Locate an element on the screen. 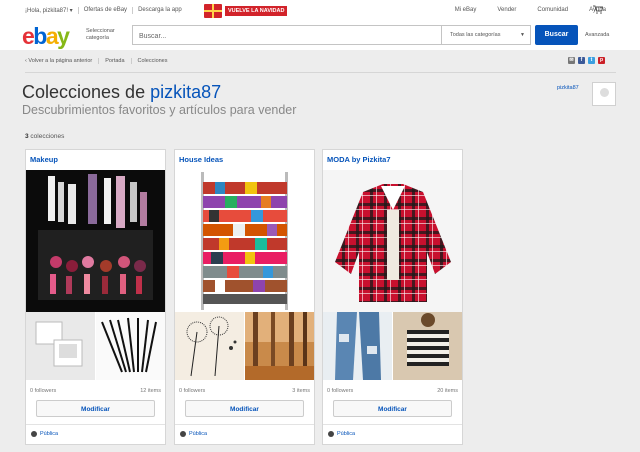 Image resolution: width=640 pixels, height=452 pixels. profile-username-link: pizkita87 is located at coordinates (568, 88).